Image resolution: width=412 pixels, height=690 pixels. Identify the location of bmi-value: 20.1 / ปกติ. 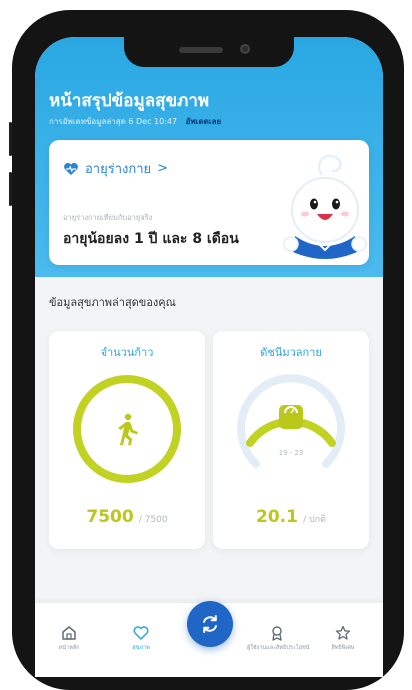
(291, 517).